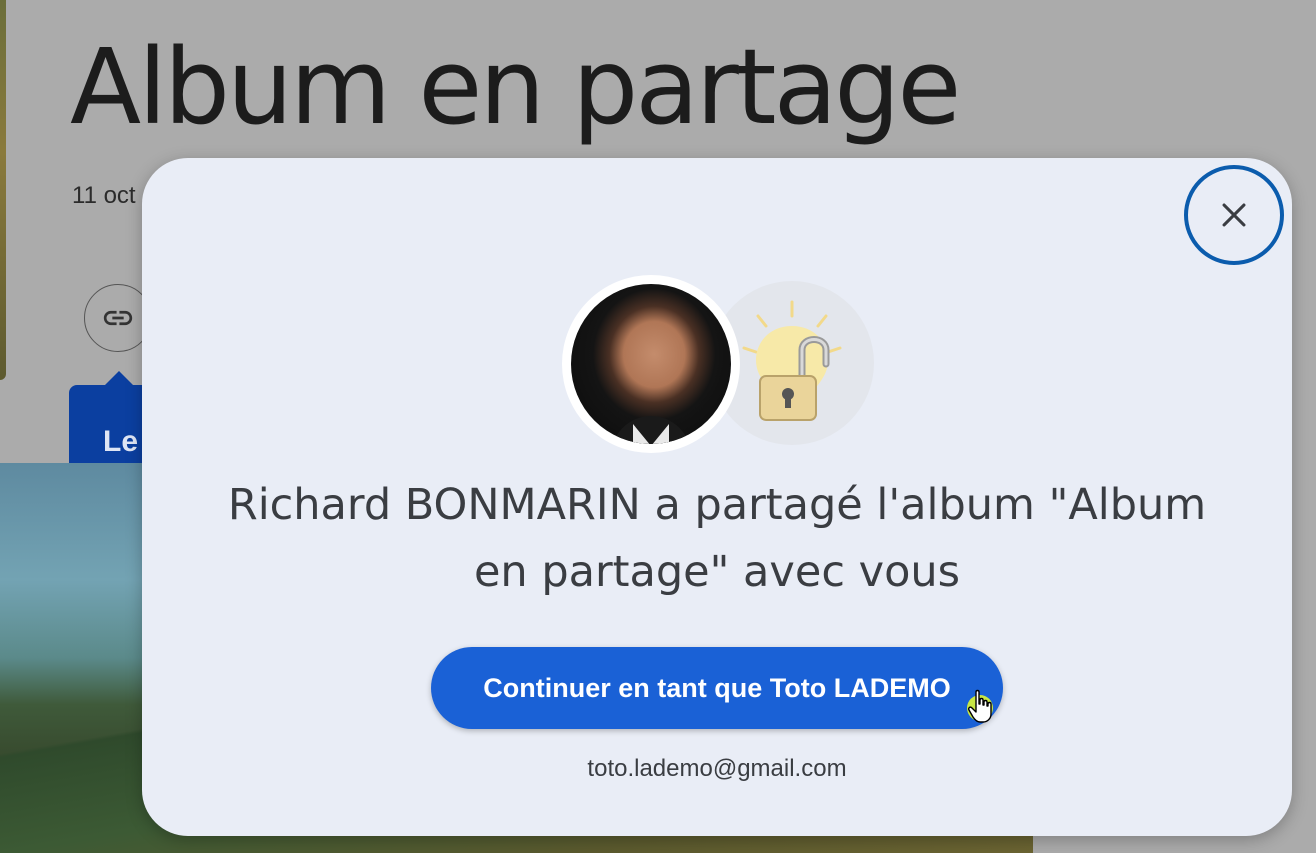 The image size is (1316, 853). I want to click on previous-photo-thumbnail, so click(3, 190).